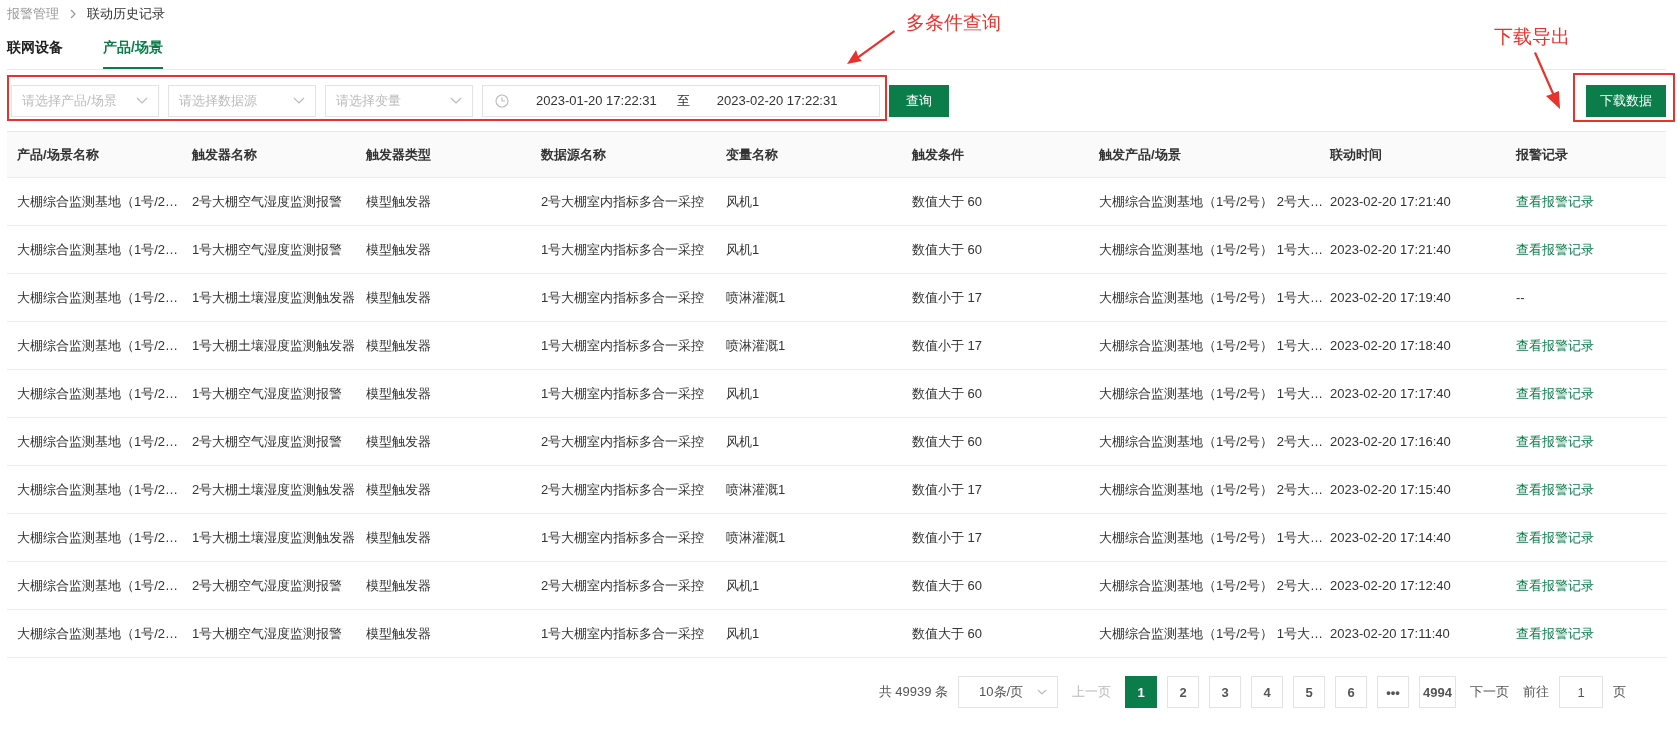 The width and height of the screenshot is (1677, 731). Describe the element at coordinates (58, 154) in the screenshot. I see `column-header: 产品/场景名称` at that location.